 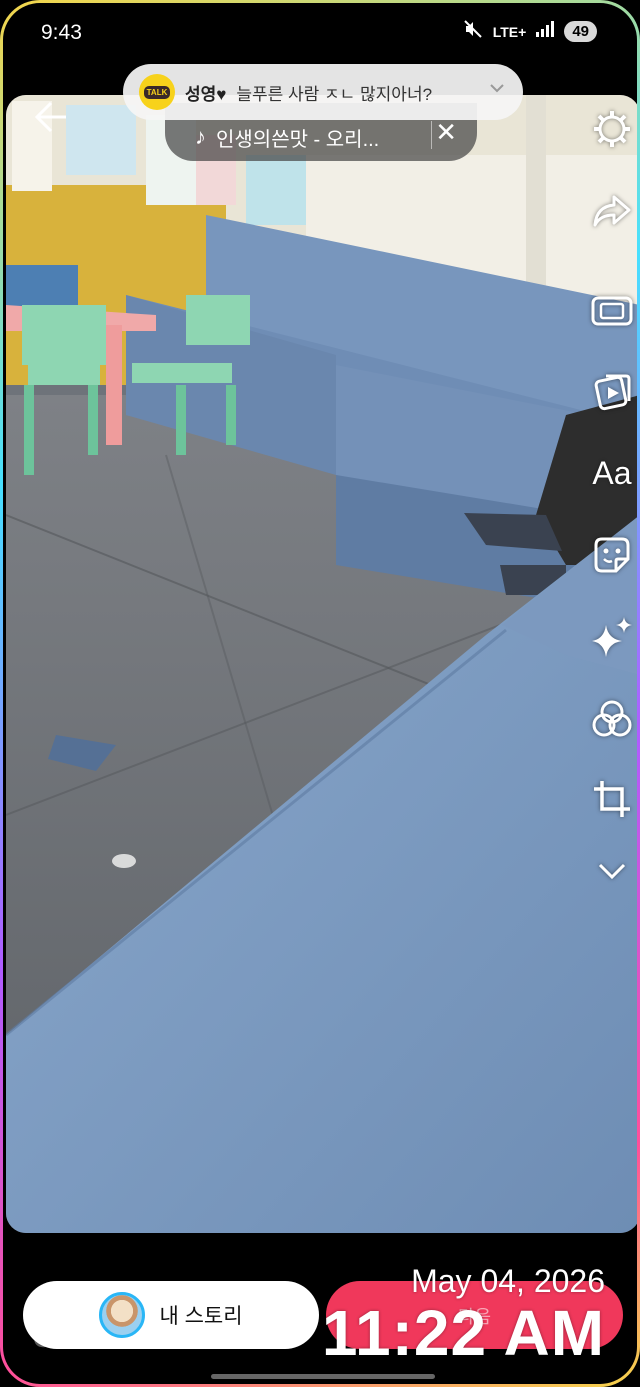 I want to click on time-sticker: 11:22 AM, so click(x=463, y=1333).